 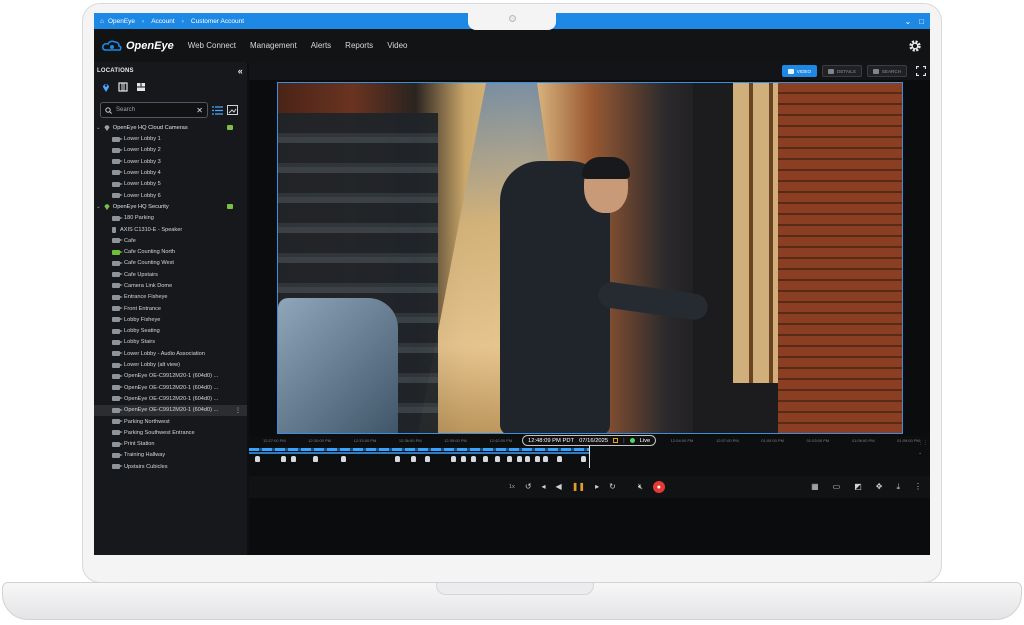 I want to click on camera-item: Lower Lobby 1, so click(x=170, y=138).